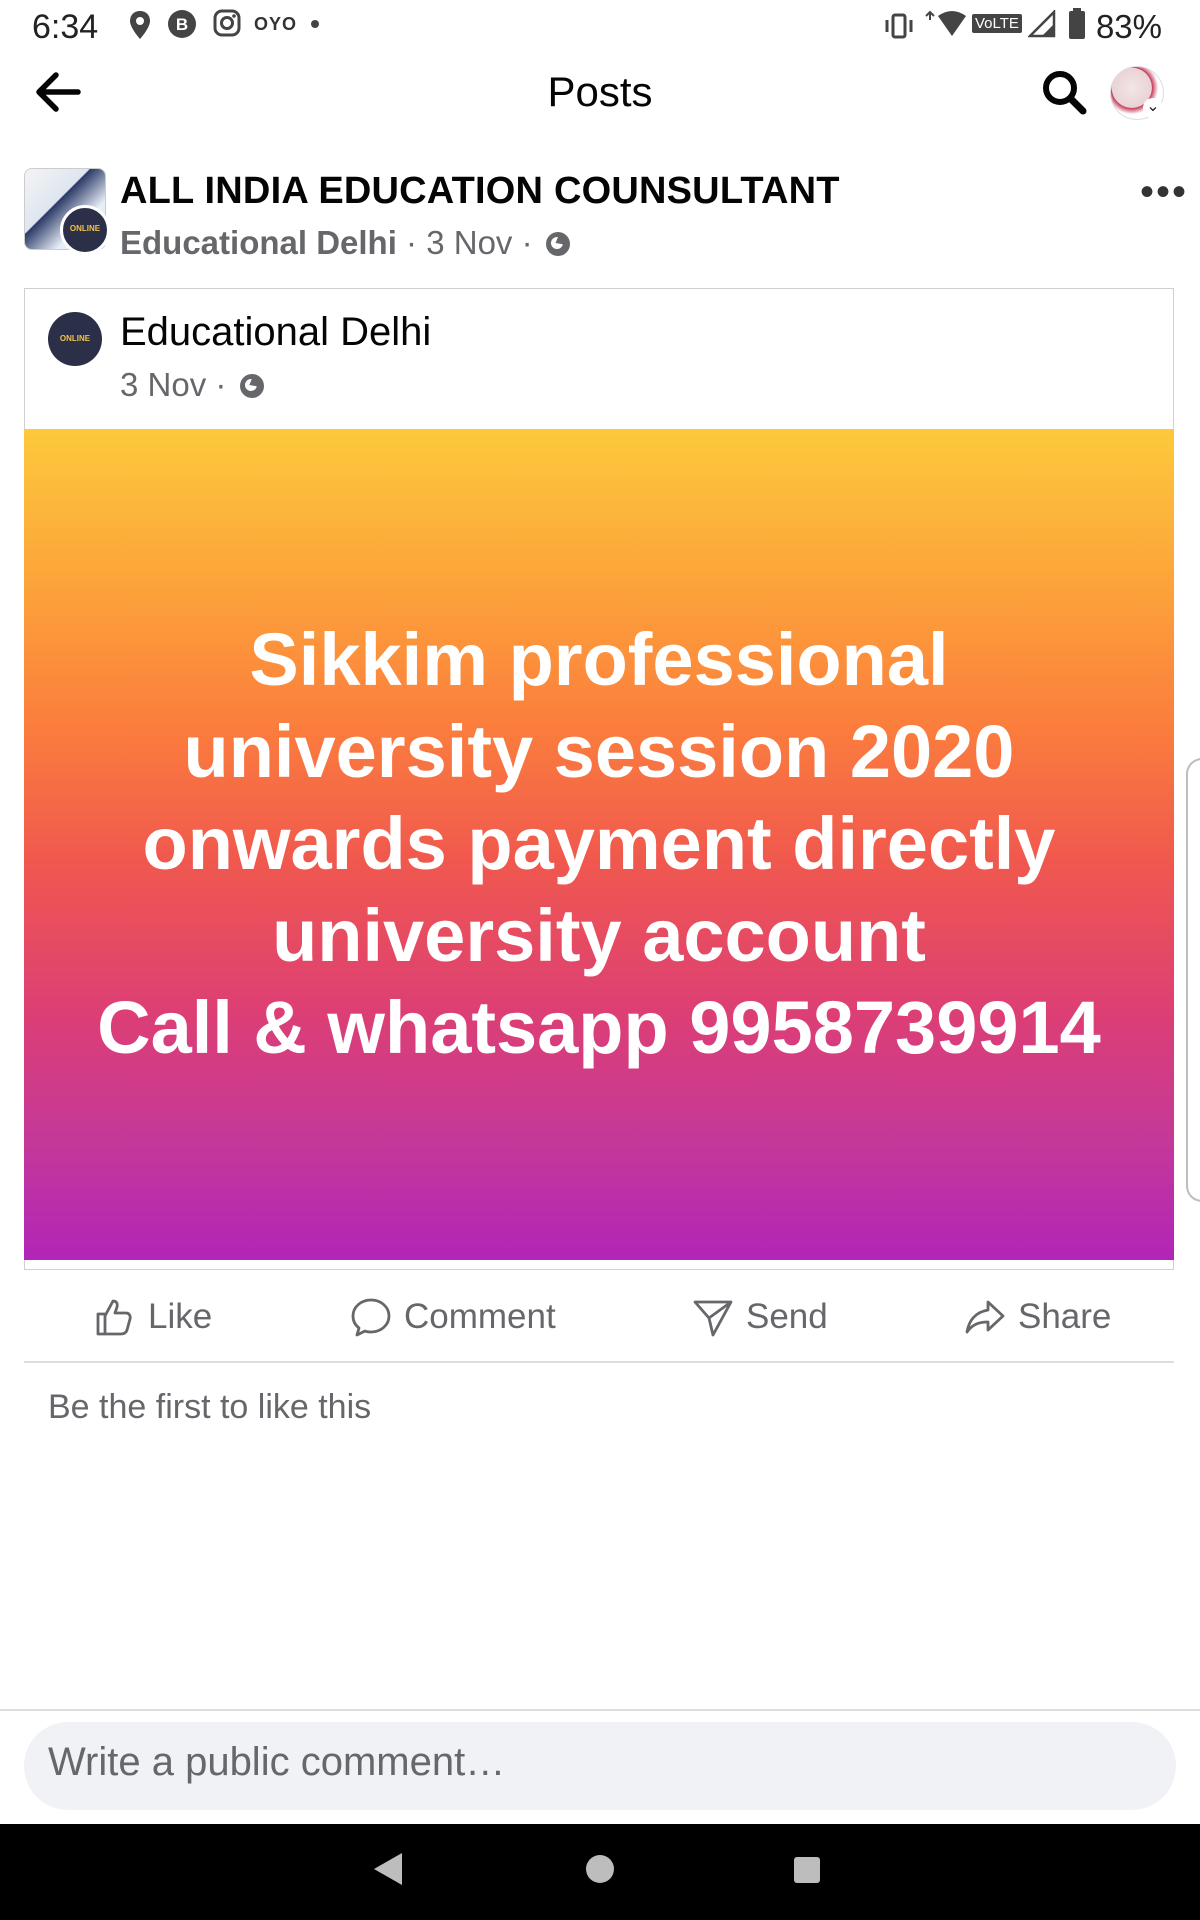 The height and width of the screenshot is (1920, 1200). I want to click on comment-label: Comment, so click(480, 1316).